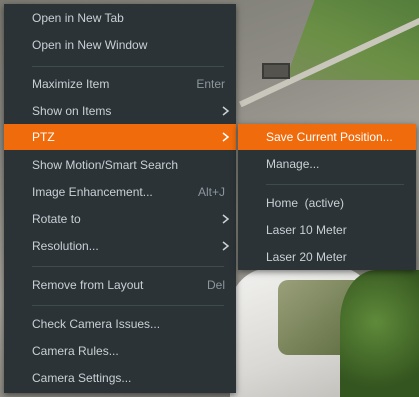 This screenshot has height=397, width=419. What do you see at coordinates (120, 84) in the screenshot?
I see `menu-item-maximize-item: Maximize Item Enter` at bounding box center [120, 84].